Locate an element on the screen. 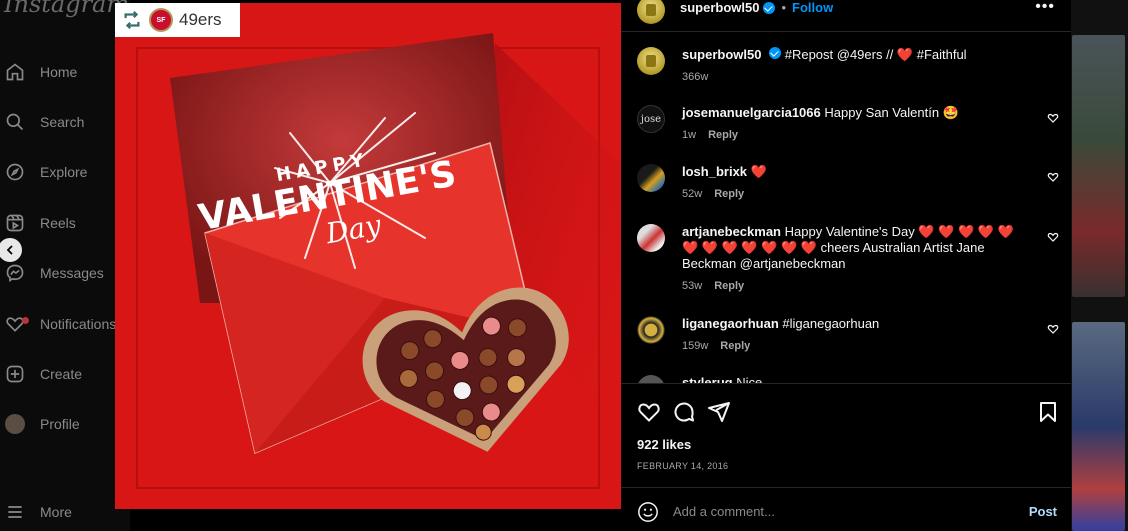 The width and height of the screenshot is (1128, 531). nav-item-create: Create is located at coordinates (41, 374).